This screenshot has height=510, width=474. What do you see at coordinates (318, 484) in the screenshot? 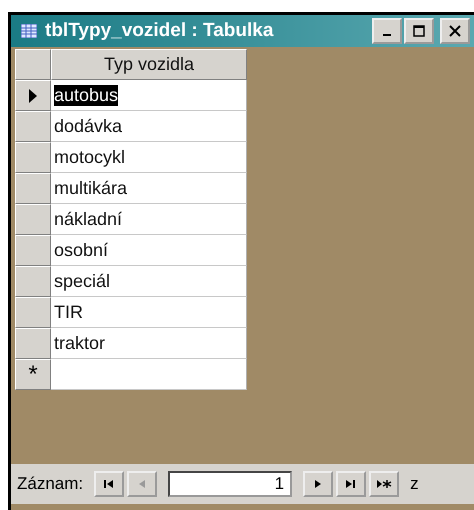
I see `next-record-button` at bounding box center [318, 484].